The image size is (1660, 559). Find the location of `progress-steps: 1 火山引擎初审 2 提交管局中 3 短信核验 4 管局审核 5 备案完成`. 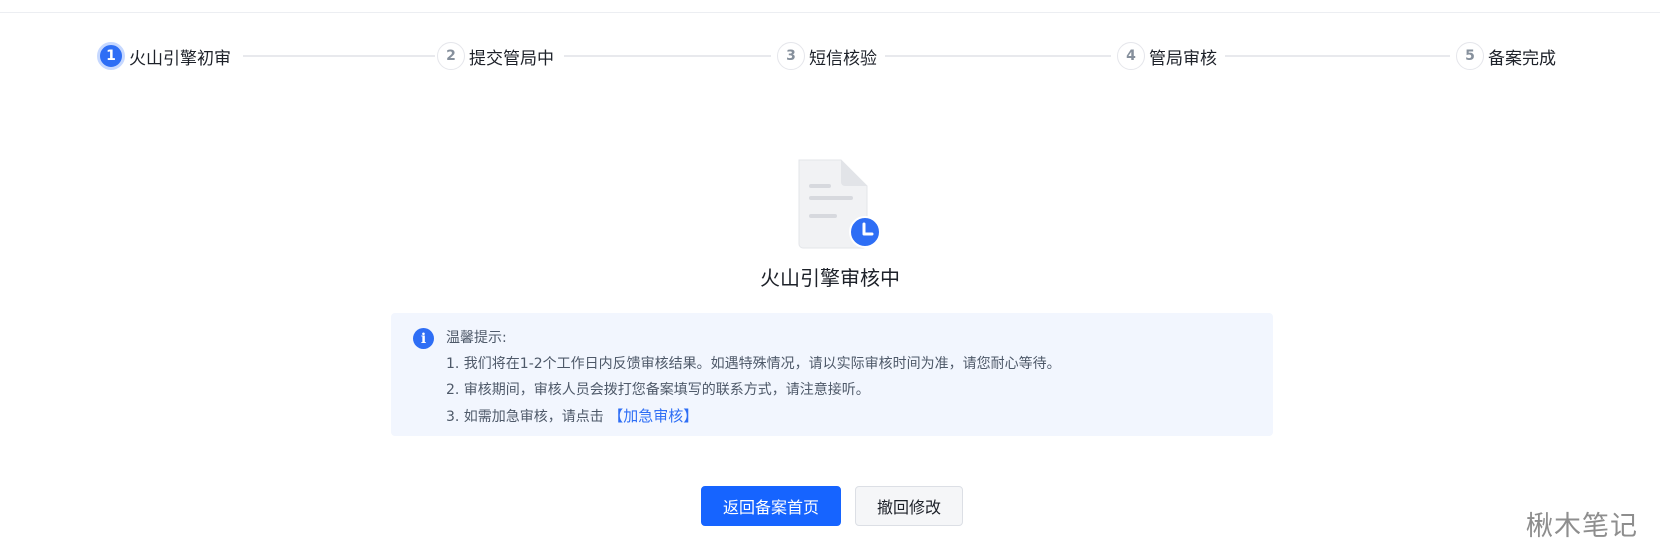

progress-steps: 1 火山引擎初审 2 提交管局中 3 短信核验 4 管局审核 5 备案完成 is located at coordinates (830, 56).